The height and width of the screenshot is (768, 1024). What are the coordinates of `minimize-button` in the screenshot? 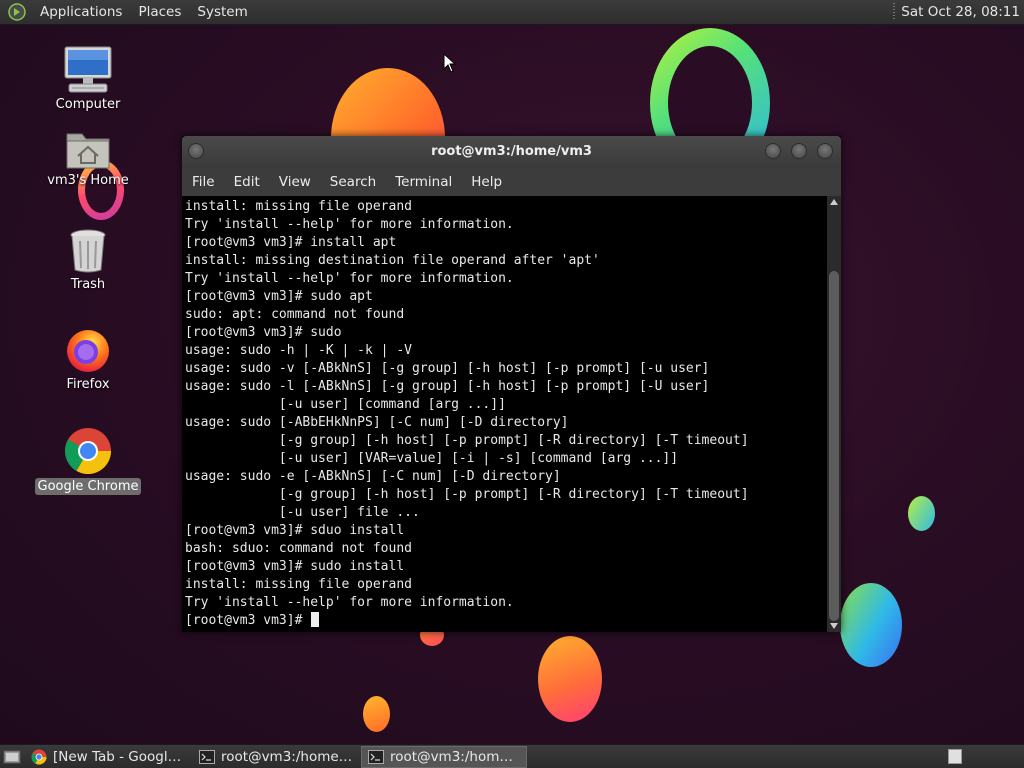 It's located at (773, 151).